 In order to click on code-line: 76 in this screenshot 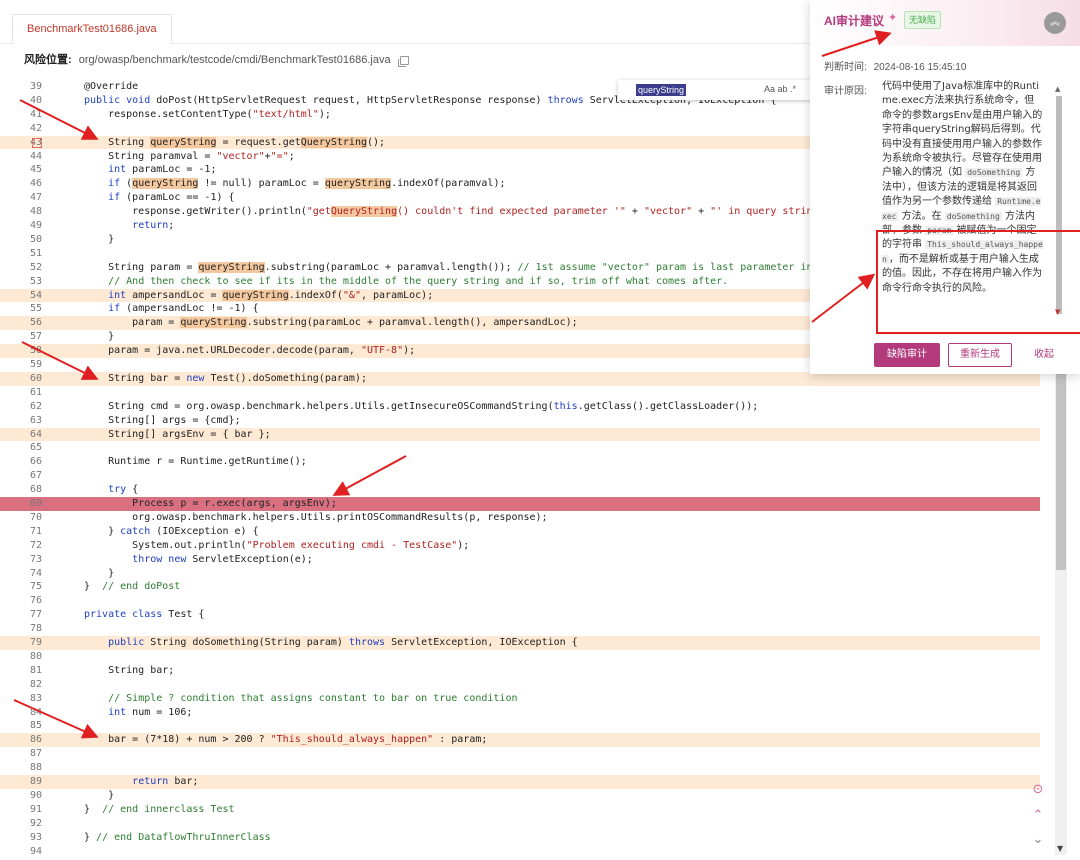, I will do `click(520, 601)`.